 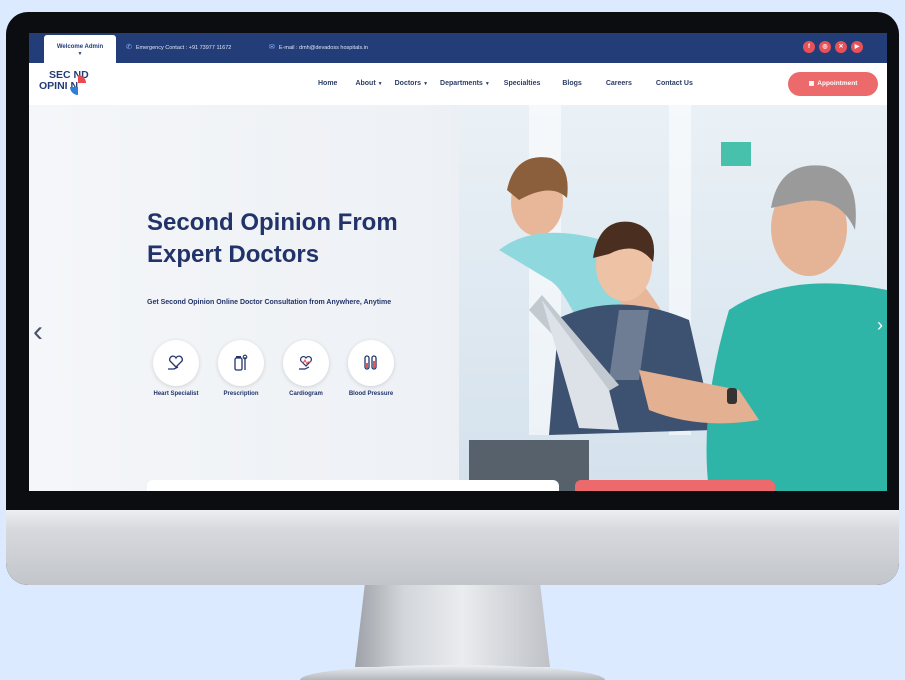 What do you see at coordinates (619, 83) in the screenshot?
I see `nav-careers: Careers` at bounding box center [619, 83].